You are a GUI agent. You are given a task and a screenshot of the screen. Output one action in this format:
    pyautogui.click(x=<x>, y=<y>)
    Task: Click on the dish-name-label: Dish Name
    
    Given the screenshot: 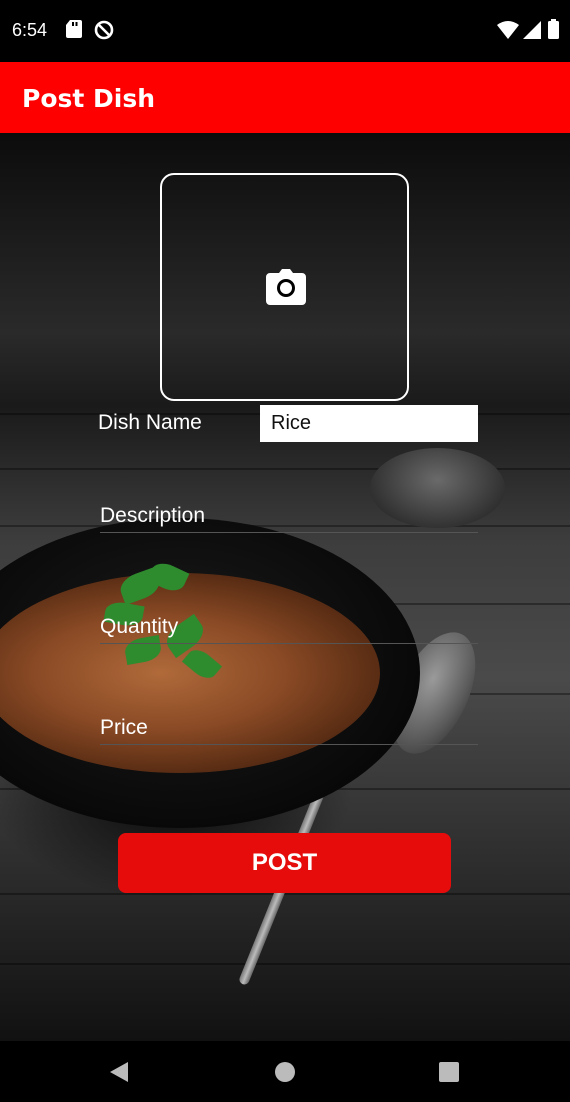 What is the action you would take?
    pyautogui.click(x=150, y=422)
    